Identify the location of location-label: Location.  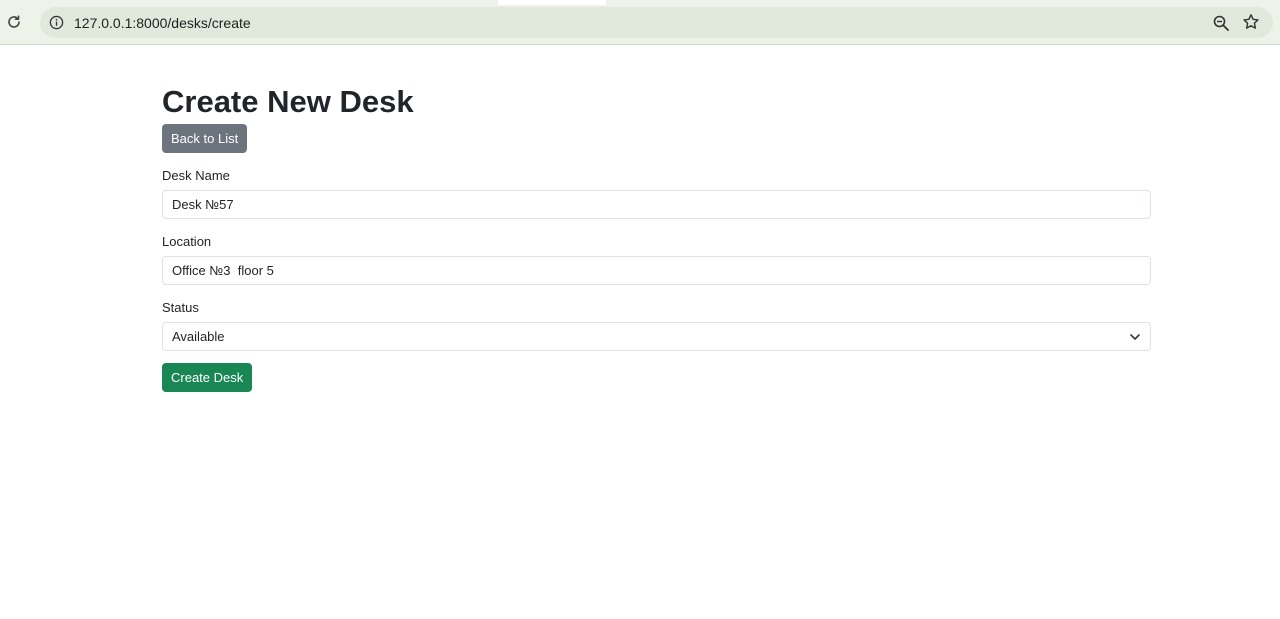
(187, 241).